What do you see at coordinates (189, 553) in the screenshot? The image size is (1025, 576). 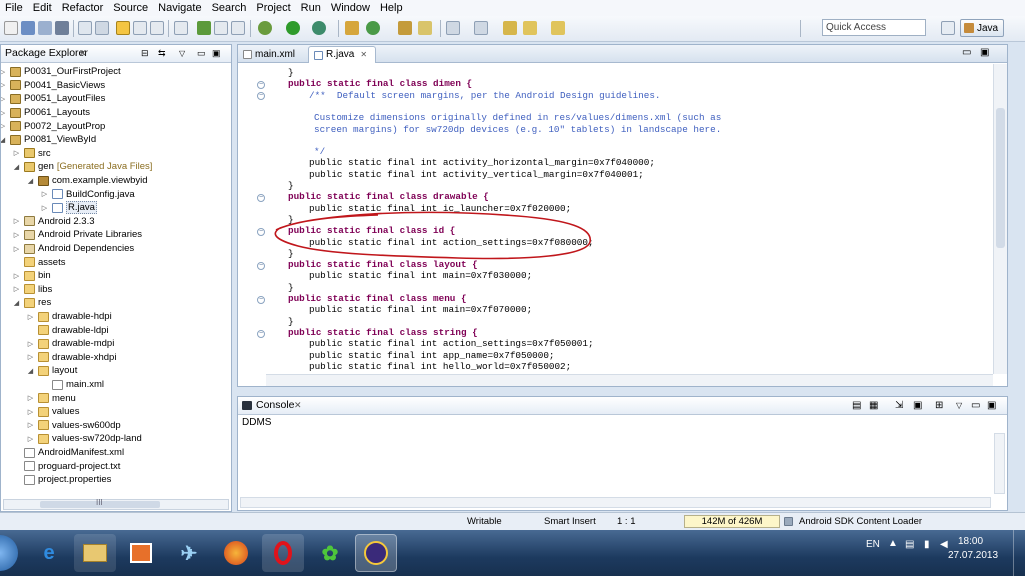 I see `app-icon: ✈` at bounding box center [189, 553].